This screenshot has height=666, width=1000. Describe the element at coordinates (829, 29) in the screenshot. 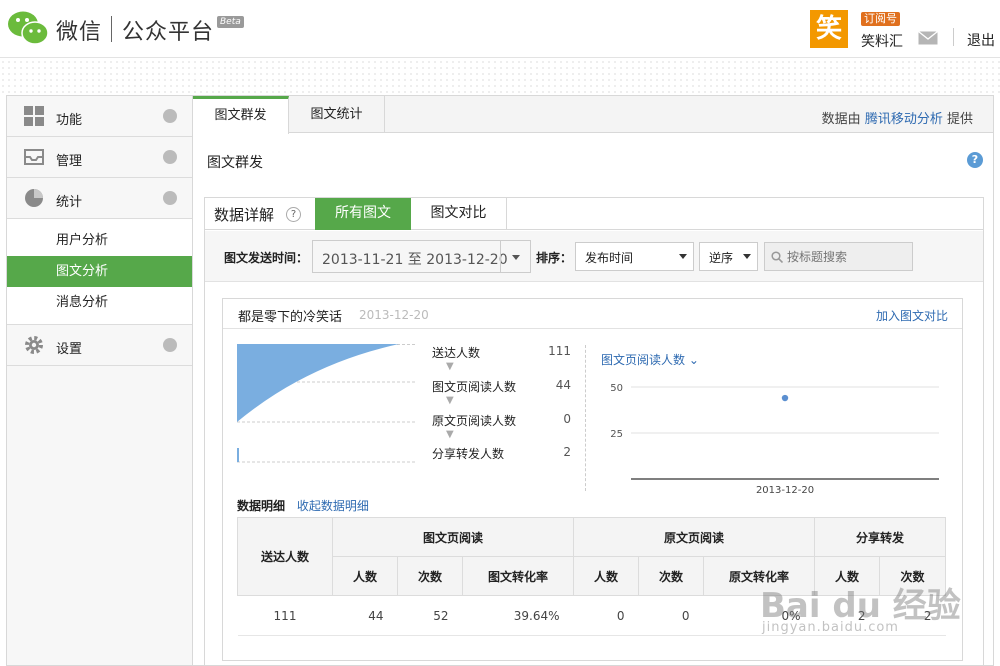

I see `avatar: 笑` at that location.